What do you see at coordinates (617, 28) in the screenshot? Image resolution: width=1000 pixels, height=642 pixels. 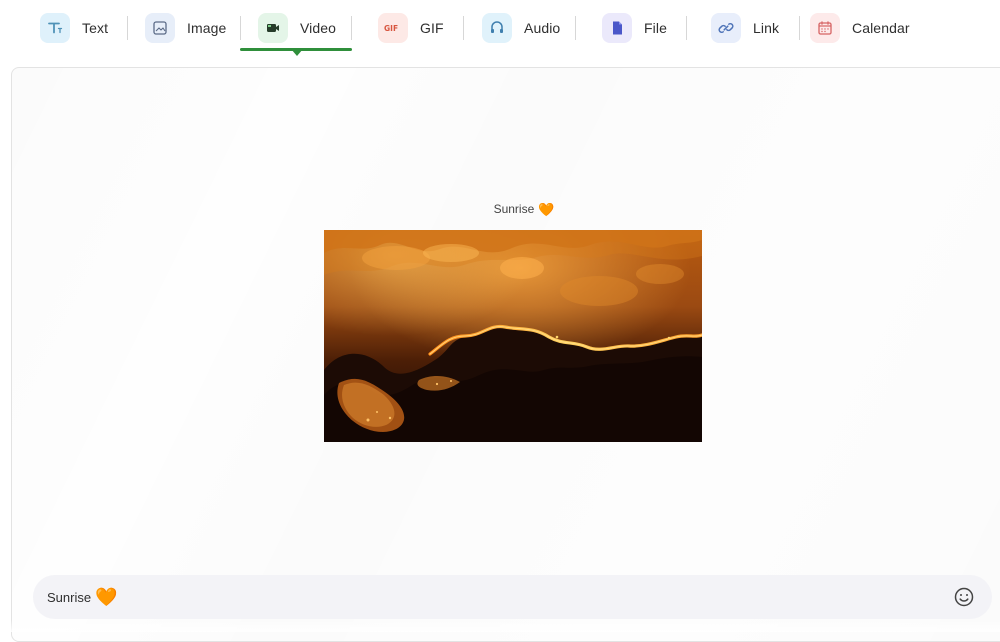 I see `file-icon` at bounding box center [617, 28].